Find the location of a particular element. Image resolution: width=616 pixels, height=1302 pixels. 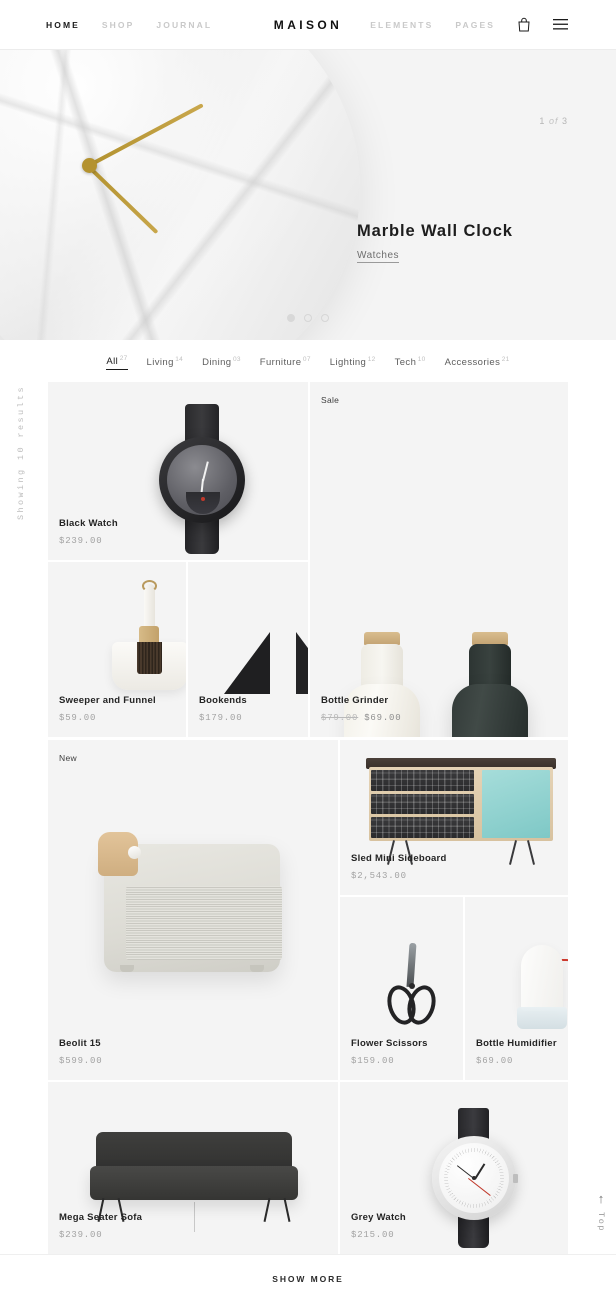

grey-watch-image is located at coordinates (474, 1178).